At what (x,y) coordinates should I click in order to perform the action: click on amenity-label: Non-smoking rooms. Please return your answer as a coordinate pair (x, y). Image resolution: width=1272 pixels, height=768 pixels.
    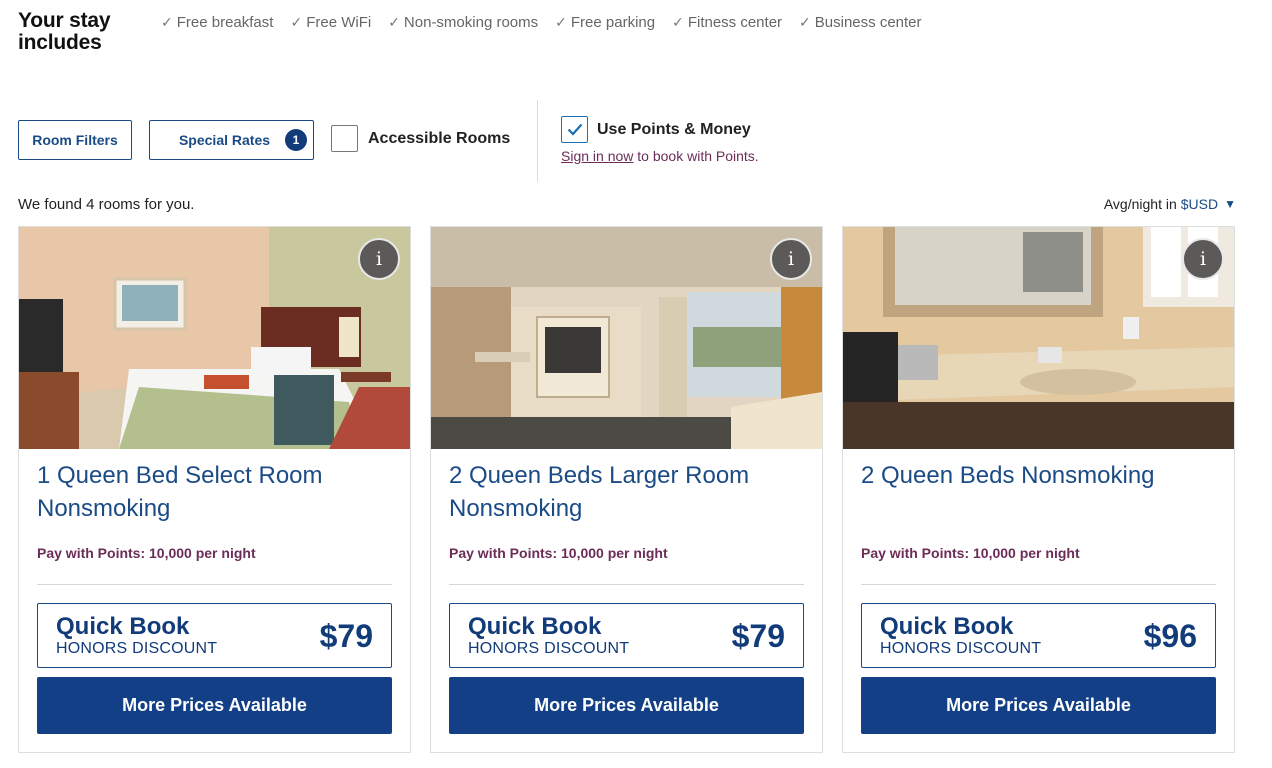
    Looking at the image, I should click on (471, 22).